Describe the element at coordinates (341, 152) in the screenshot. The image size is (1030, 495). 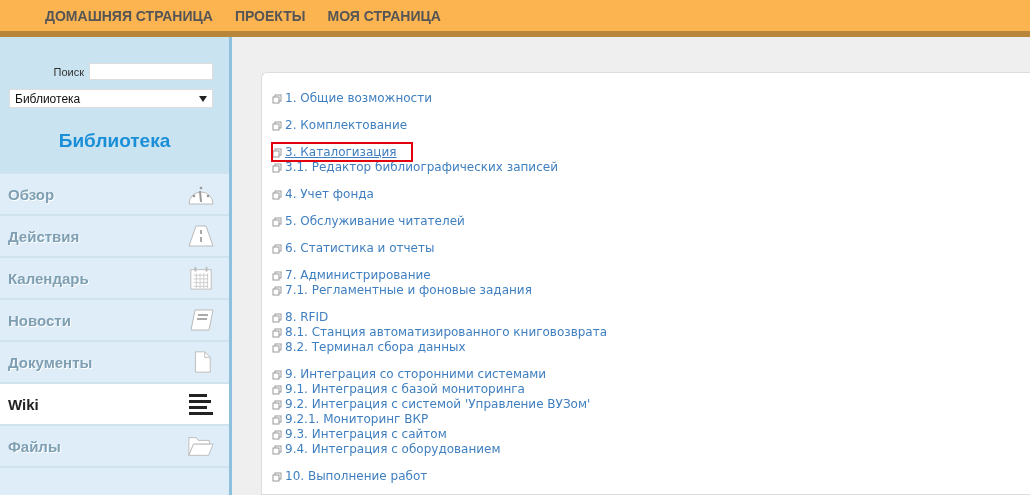
I see `wiki-page-link: 3. Каталогизация` at that location.